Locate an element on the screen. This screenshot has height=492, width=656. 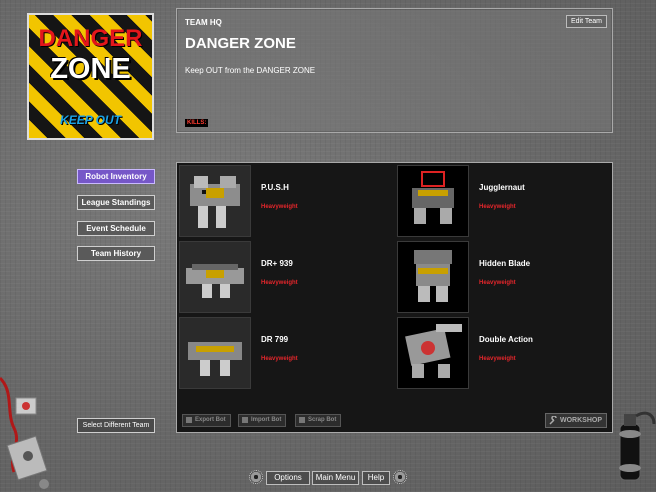
team-logo: DANGER ZONE KEEP OUT is located at coordinates (90, 76).